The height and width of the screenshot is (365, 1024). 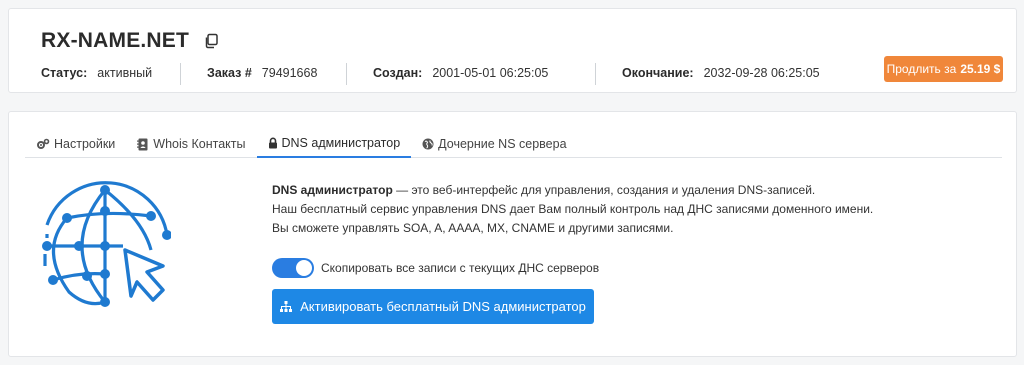 What do you see at coordinates (199, 144) in the screenshot?
I see `tab-label: Whois Контакты` at bounding box center [199, 144].